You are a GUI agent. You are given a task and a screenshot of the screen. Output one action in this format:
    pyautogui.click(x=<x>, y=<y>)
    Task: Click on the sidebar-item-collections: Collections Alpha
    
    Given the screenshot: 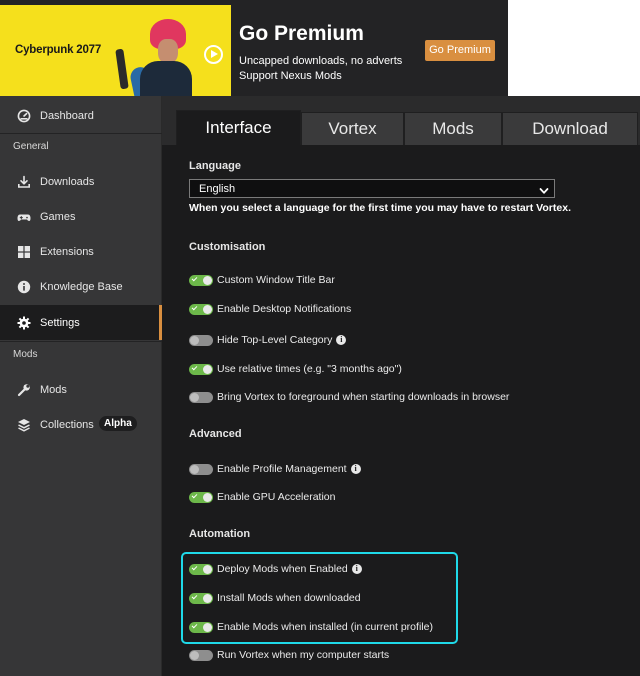 What is the action you would take?
    pyautogui.click(x=81, y=424)
    